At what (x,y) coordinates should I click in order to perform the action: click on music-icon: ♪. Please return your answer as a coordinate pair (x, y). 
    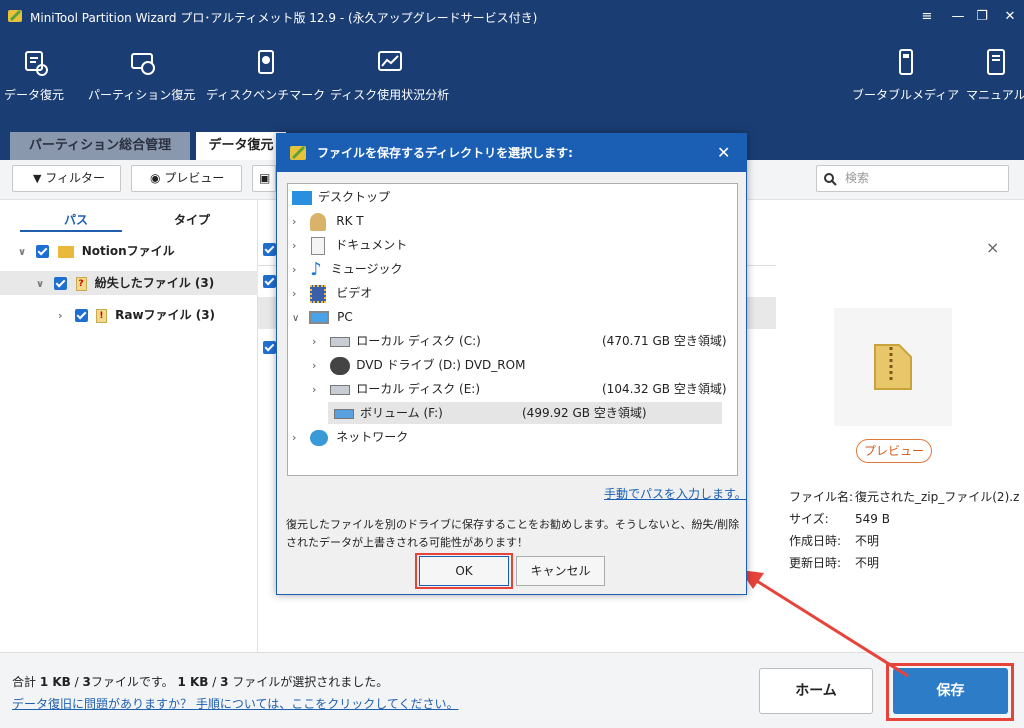
    Looking at the image, I should click on (316, 269).